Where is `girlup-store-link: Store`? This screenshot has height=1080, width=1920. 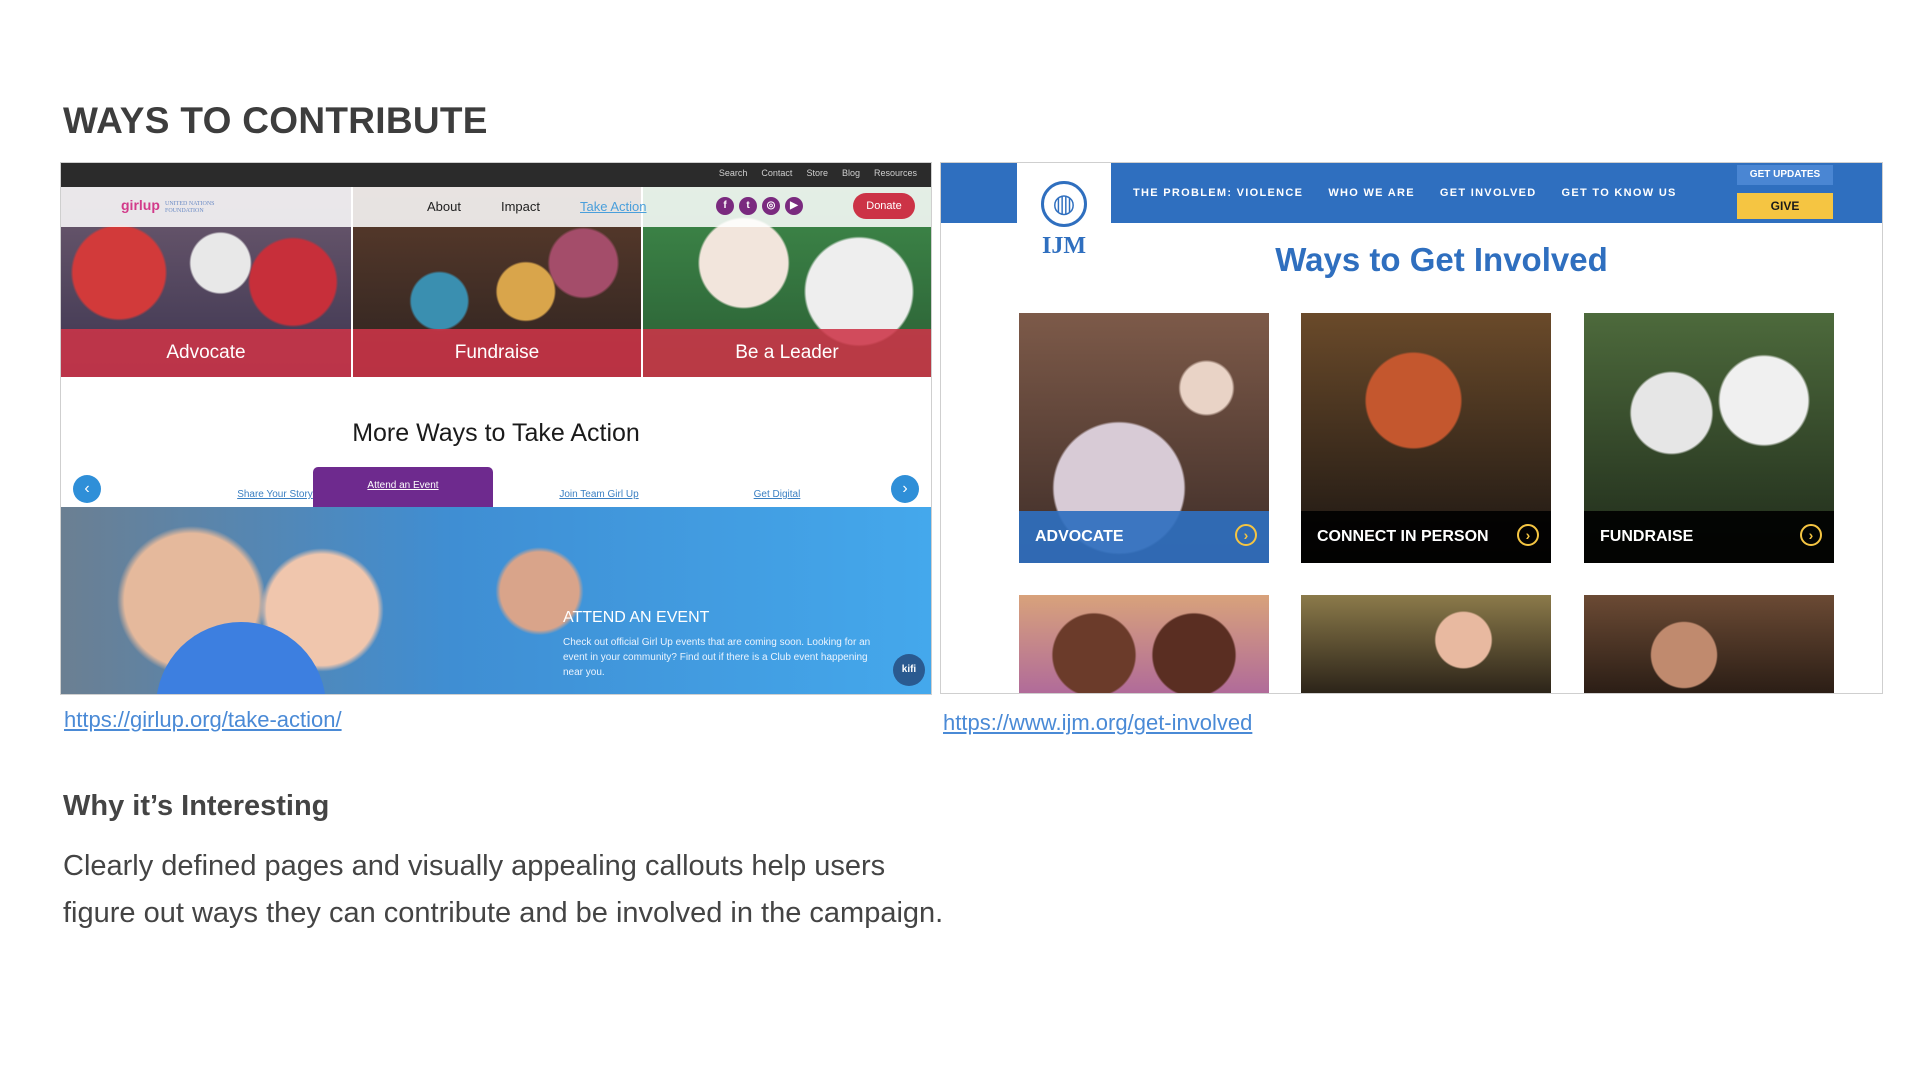
girlup-store-link: Store is located at coordinates (817, 173).